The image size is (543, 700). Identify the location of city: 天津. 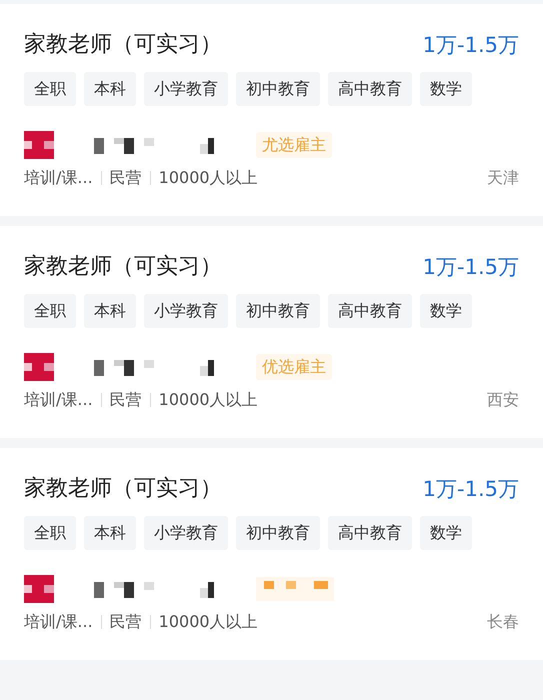
(503, 178).